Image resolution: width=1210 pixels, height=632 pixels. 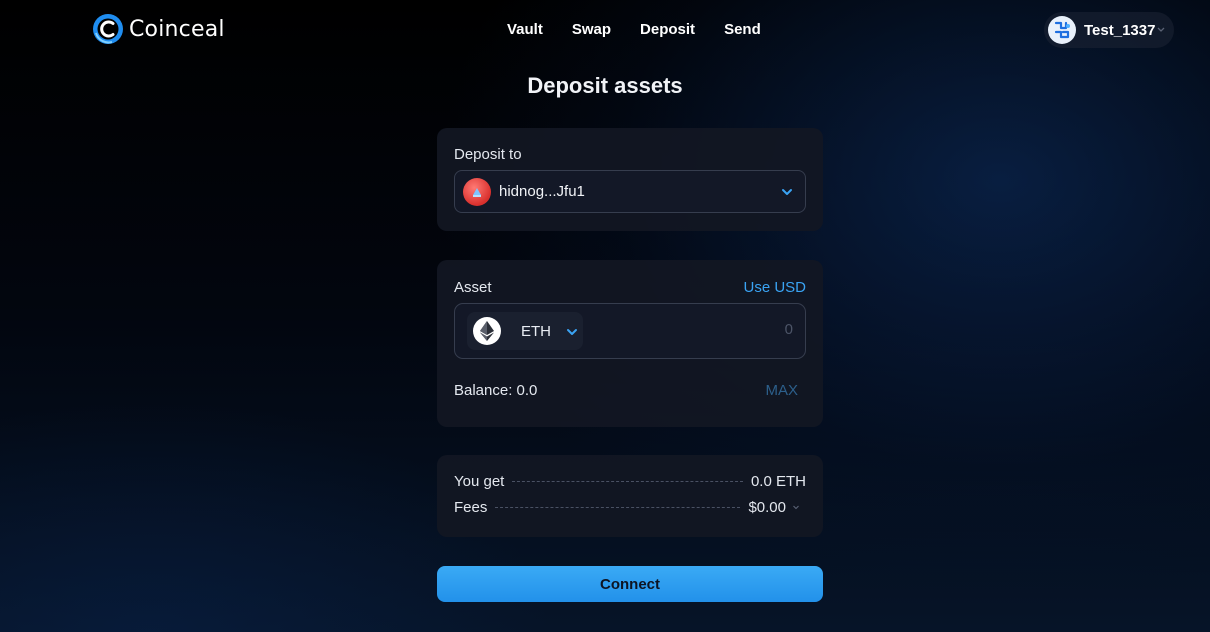 I want to click on main-nav: Vault Swap Deposit Send, so click(x=648, y=29).